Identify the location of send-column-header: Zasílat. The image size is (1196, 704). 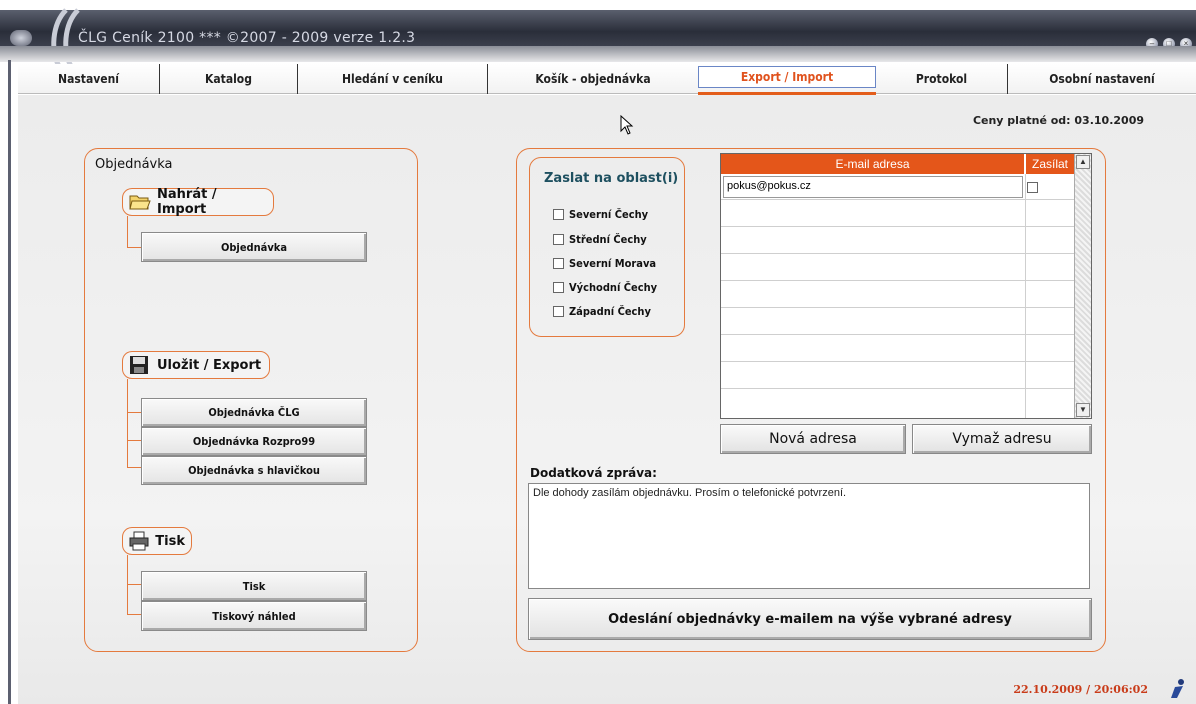
(1050, 164).